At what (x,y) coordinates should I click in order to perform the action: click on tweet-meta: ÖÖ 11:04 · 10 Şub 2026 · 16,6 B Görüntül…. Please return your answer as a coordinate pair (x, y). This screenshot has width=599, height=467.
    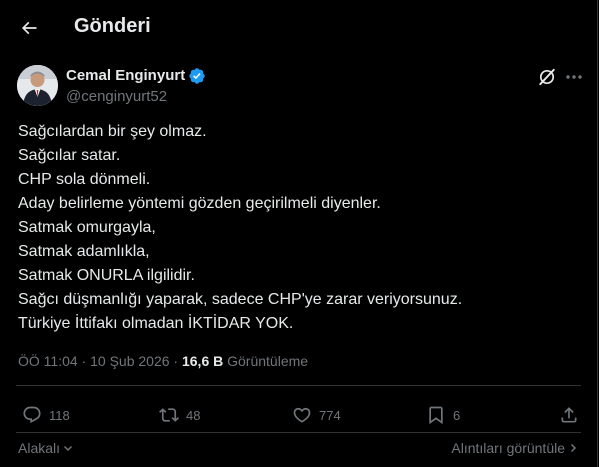
    Looking at the image, I should click on (163, 361).